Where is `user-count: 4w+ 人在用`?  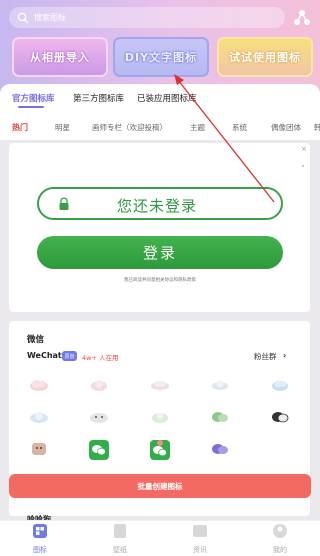
user-count: 4w+ 人在用 is located at coordinates (100, 358).